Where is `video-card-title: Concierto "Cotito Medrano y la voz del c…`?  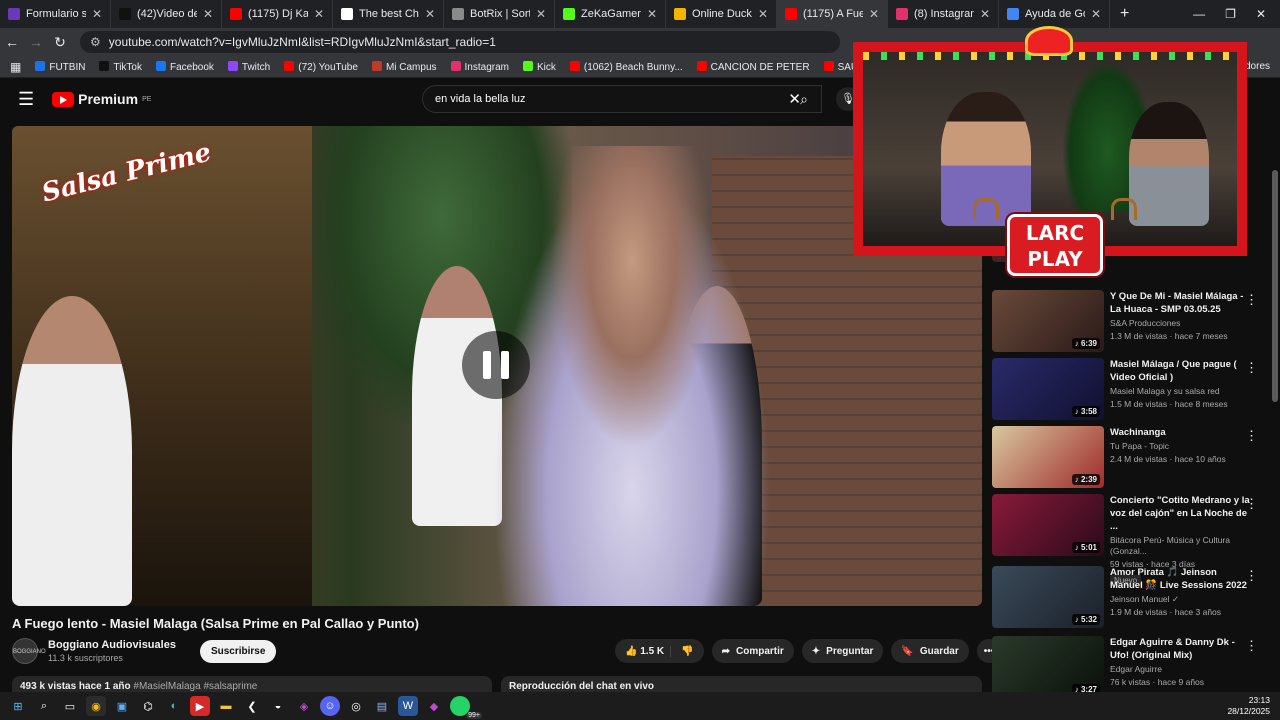
video-card-title: Concierto "Cotito Medrano y la voz del c… is located at coordinates (1180, 513).